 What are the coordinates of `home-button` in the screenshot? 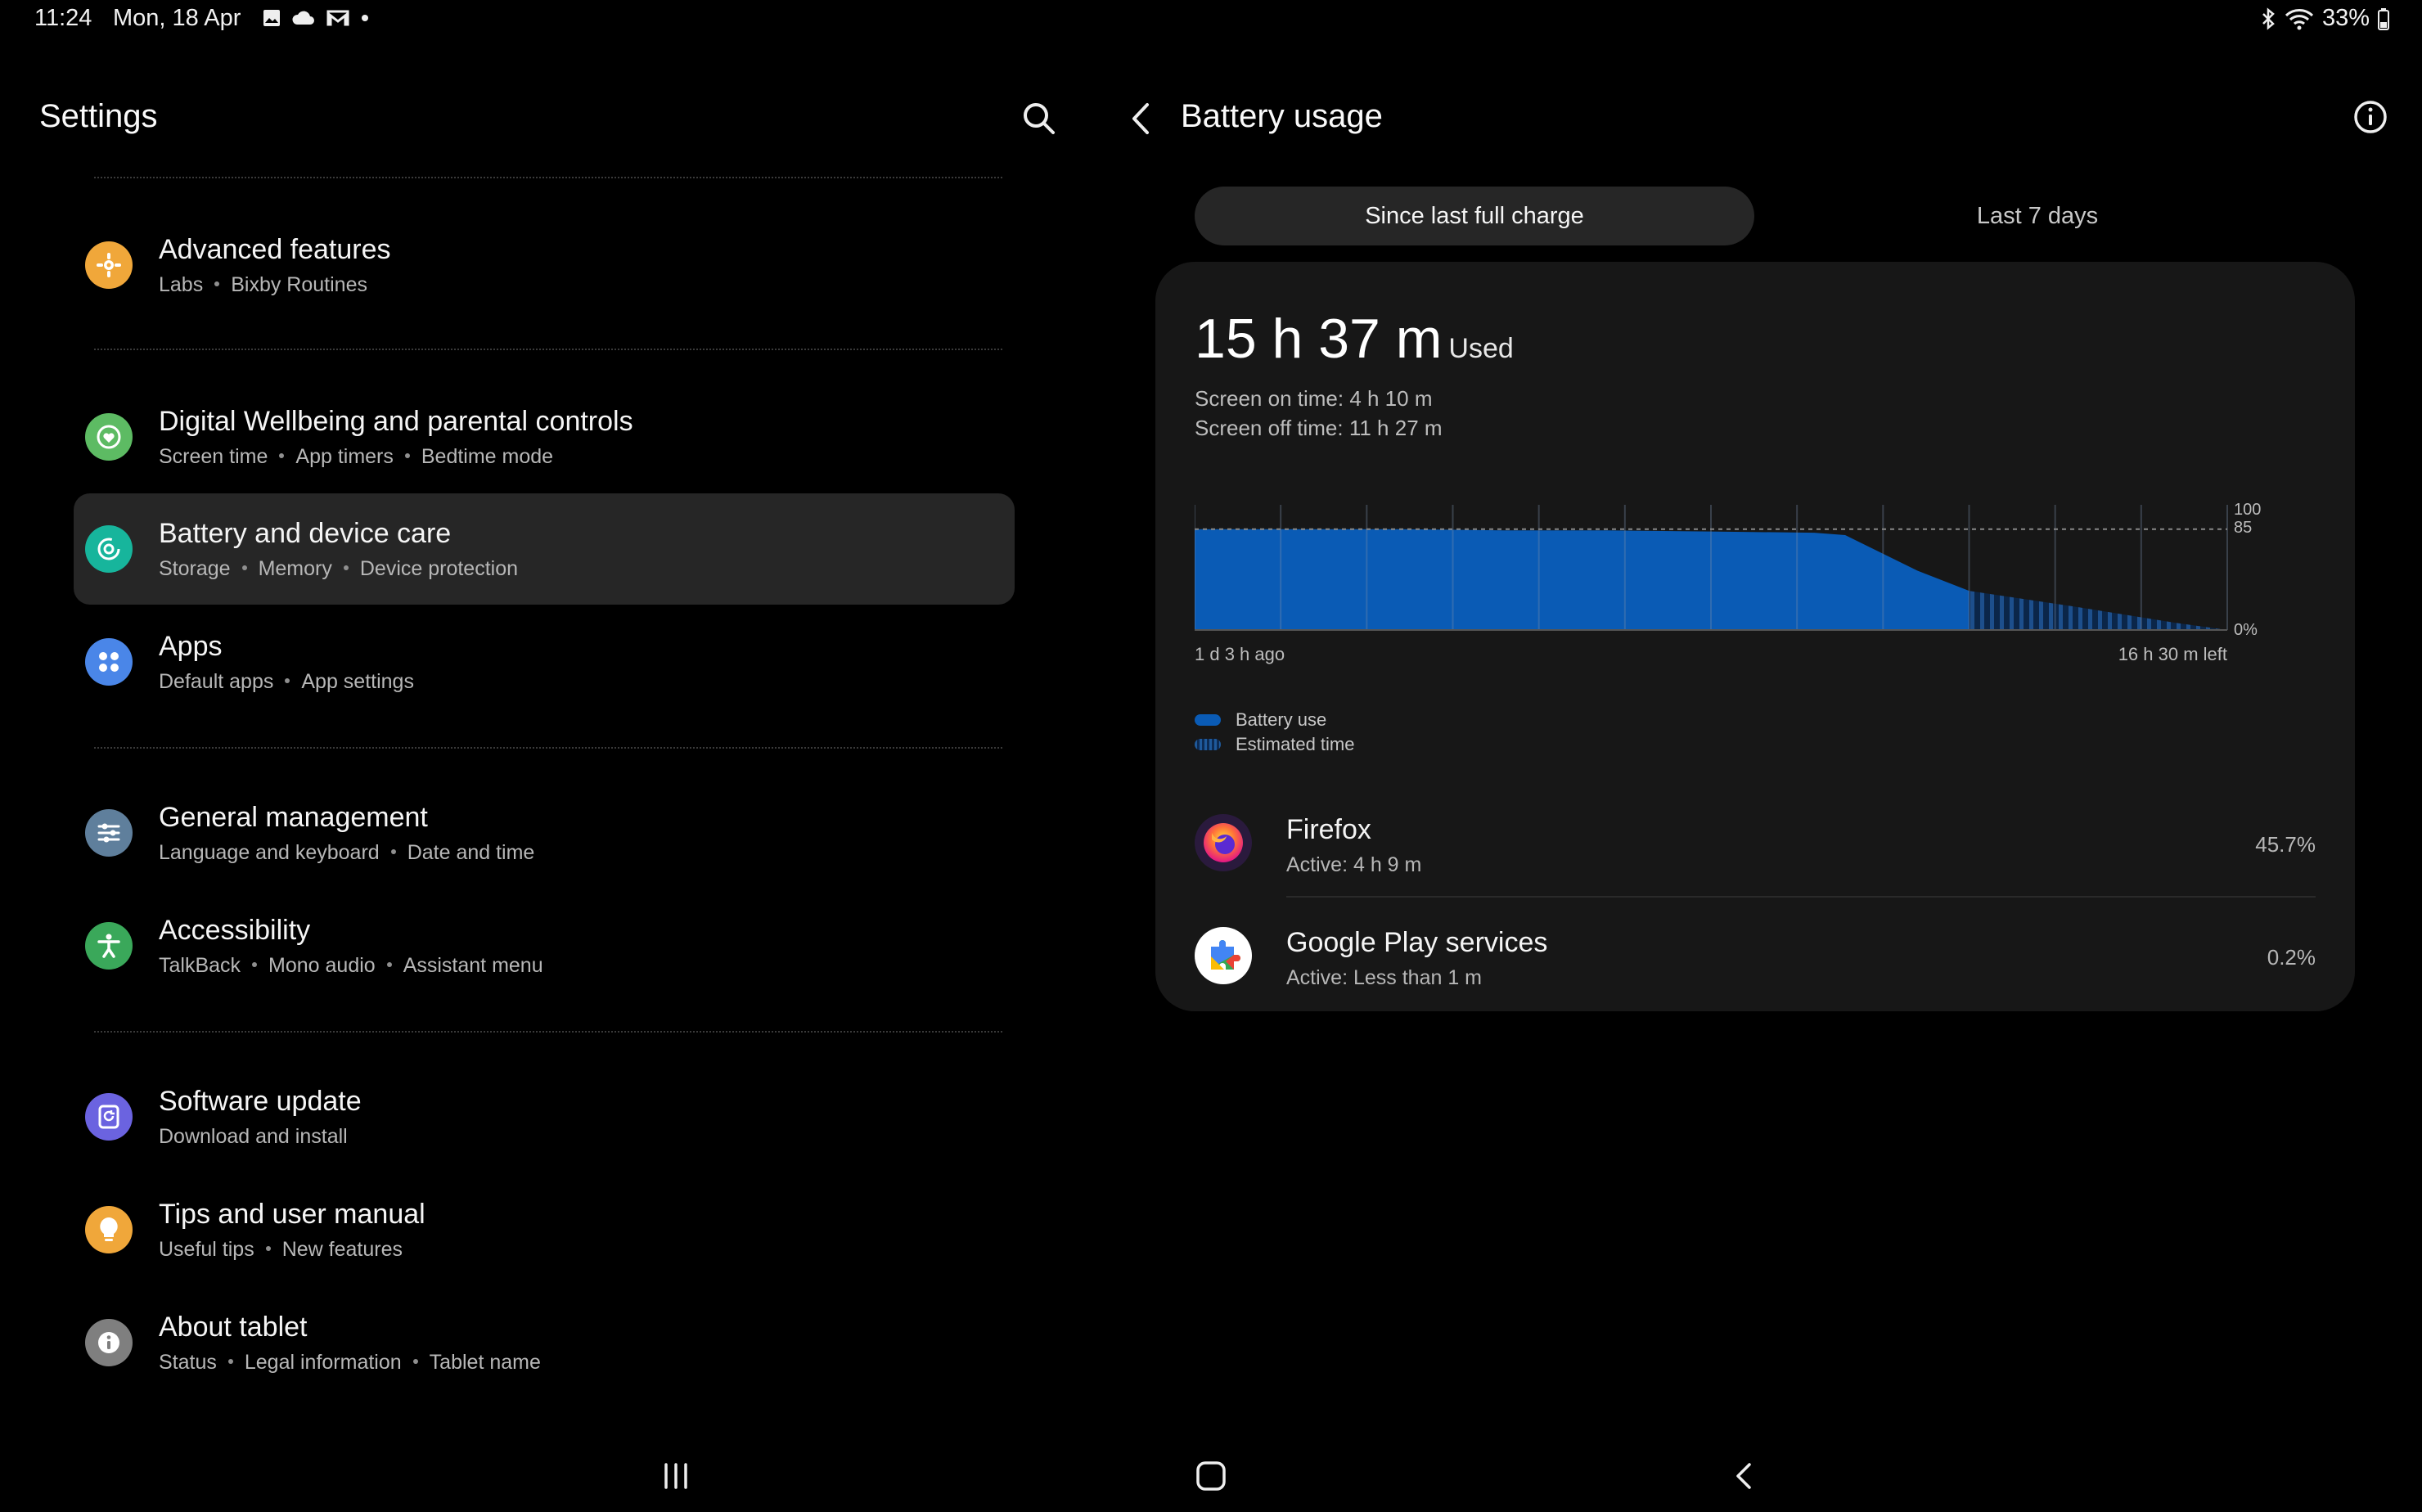 It's located at (1211, 1476).